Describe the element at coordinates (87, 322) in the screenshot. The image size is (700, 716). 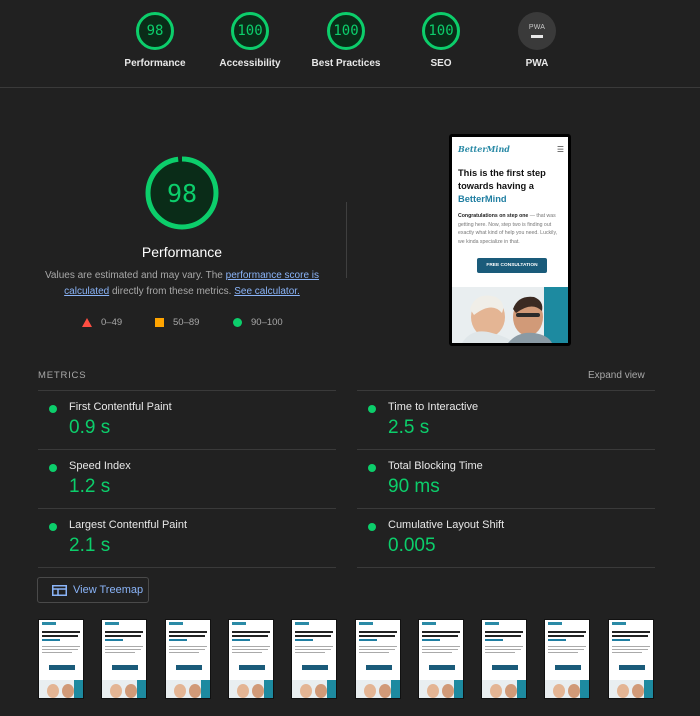
I see `fail-triangle-icon` at that location.